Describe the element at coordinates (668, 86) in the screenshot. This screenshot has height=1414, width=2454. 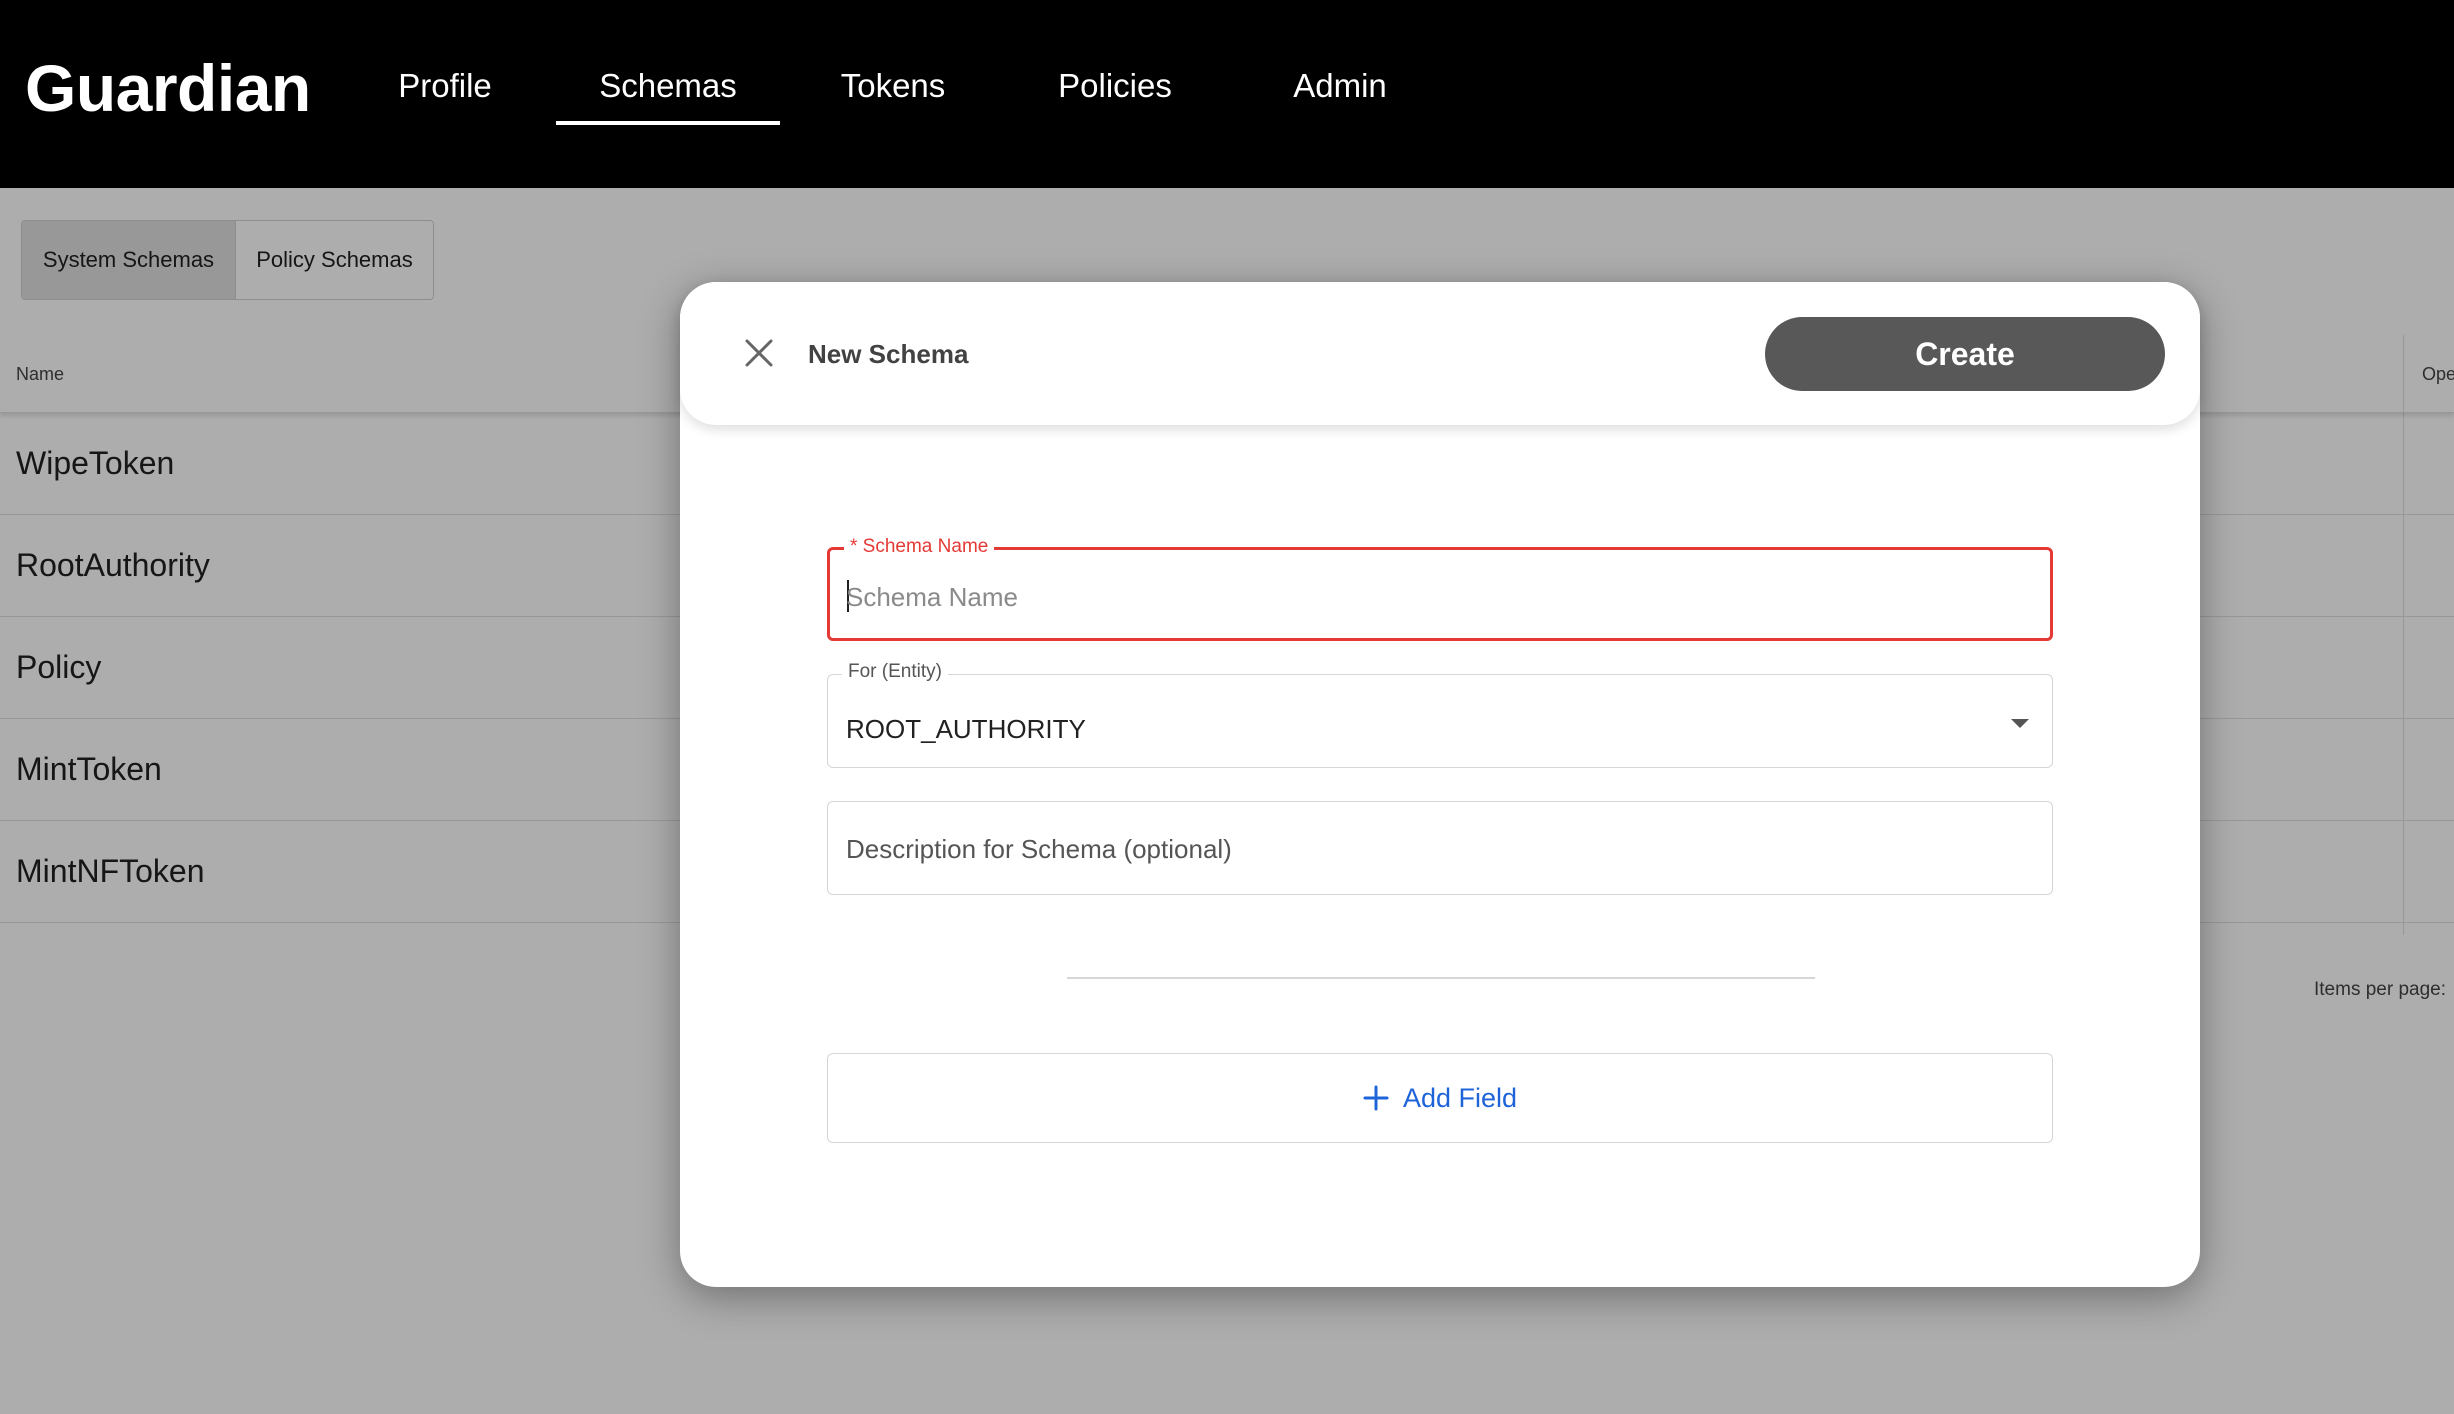
I see `nav-schemas: Schemas` at that location.